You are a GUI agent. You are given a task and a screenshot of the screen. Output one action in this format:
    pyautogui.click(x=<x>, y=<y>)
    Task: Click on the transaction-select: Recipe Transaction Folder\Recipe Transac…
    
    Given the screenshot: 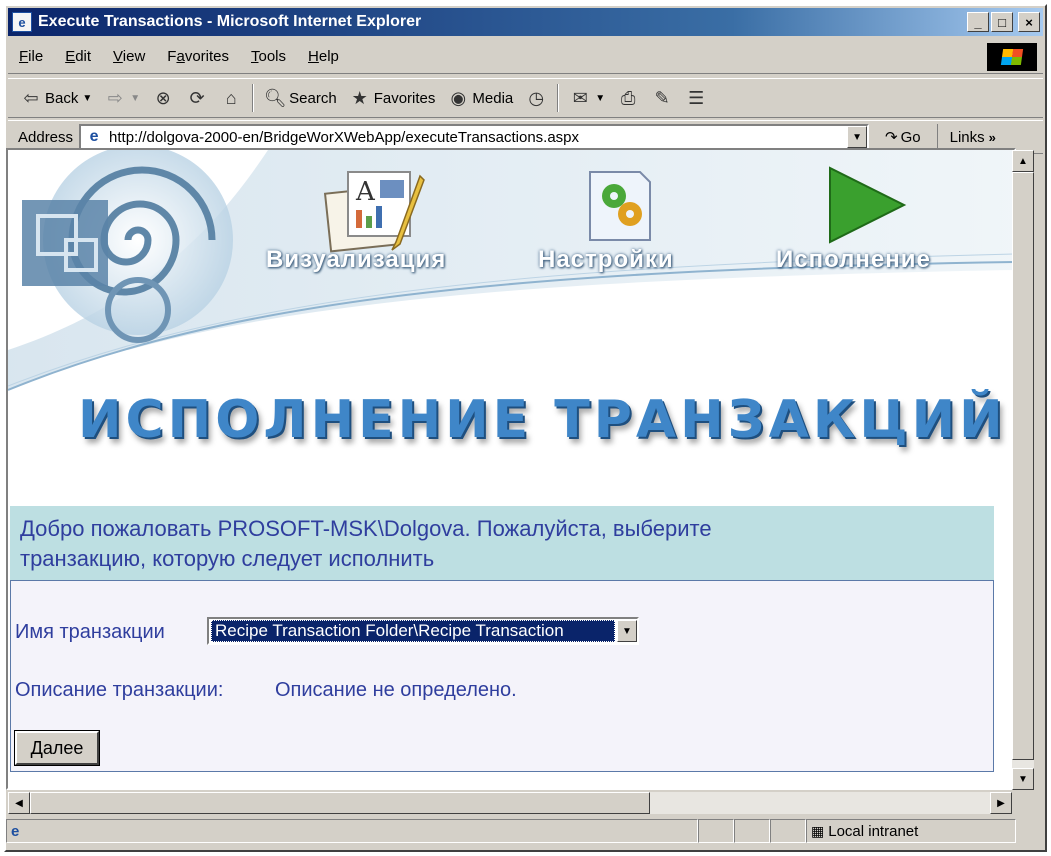 What is the action you would take?
    pyautogui.click(x=423, y=631)
    